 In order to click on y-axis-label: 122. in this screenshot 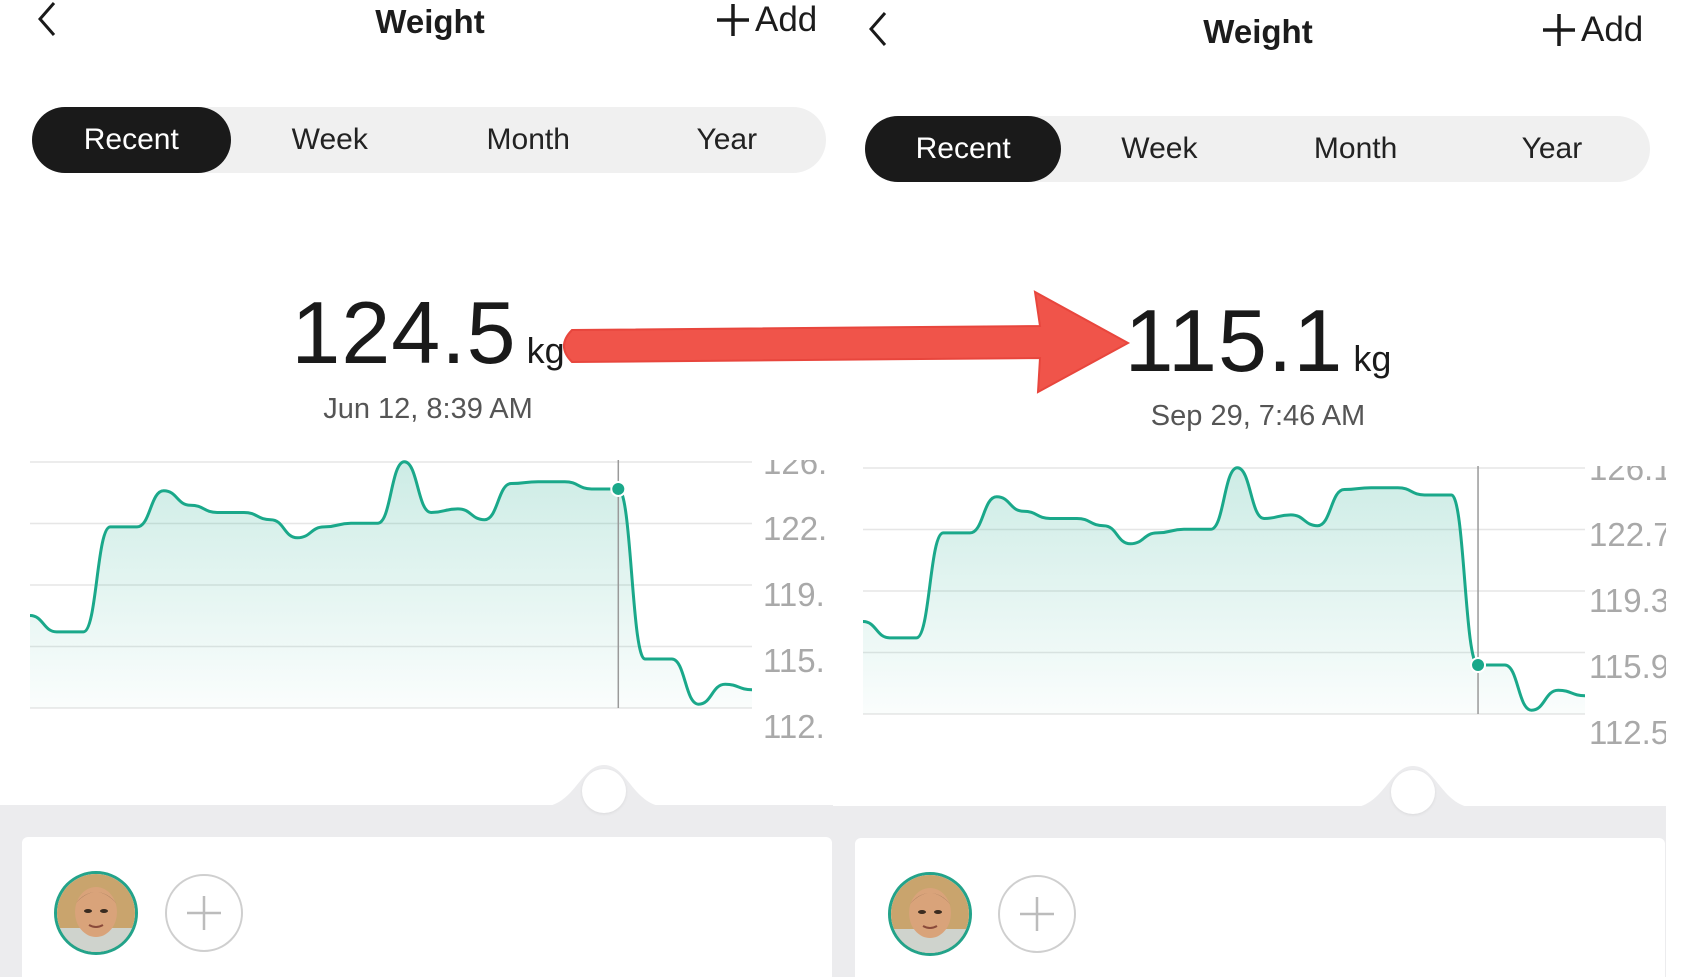, I will do `click(795, 528)`.